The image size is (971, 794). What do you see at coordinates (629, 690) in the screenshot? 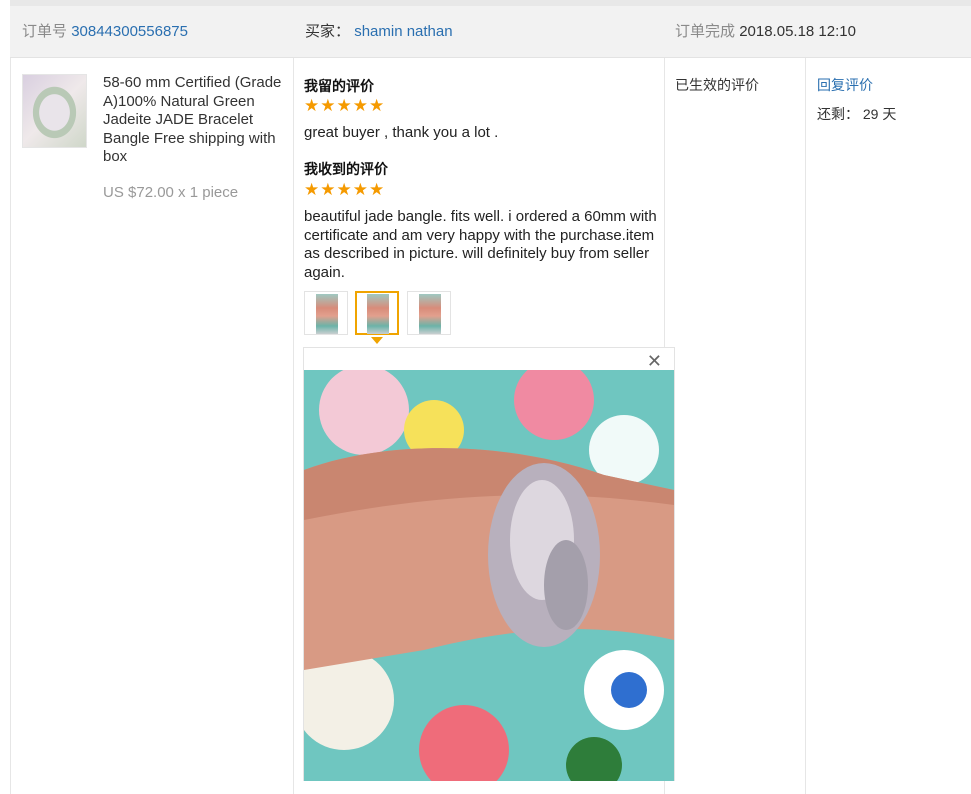
I see `fabric-pattern` at bounding box center [629, 690].